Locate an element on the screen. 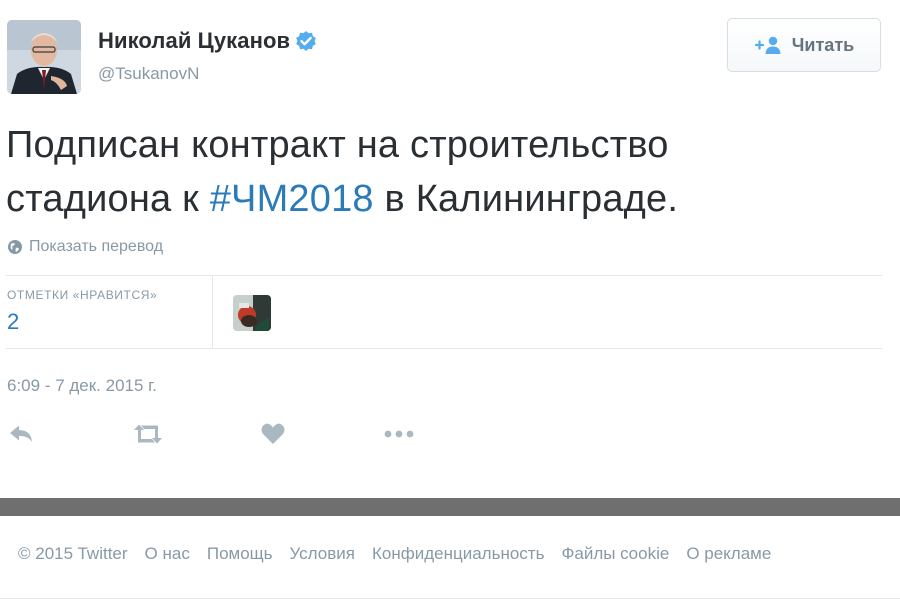 The width and height of the screenshot is (900, 600). author-name-row: Николай Цуканов is located at coordinates (207, 41).